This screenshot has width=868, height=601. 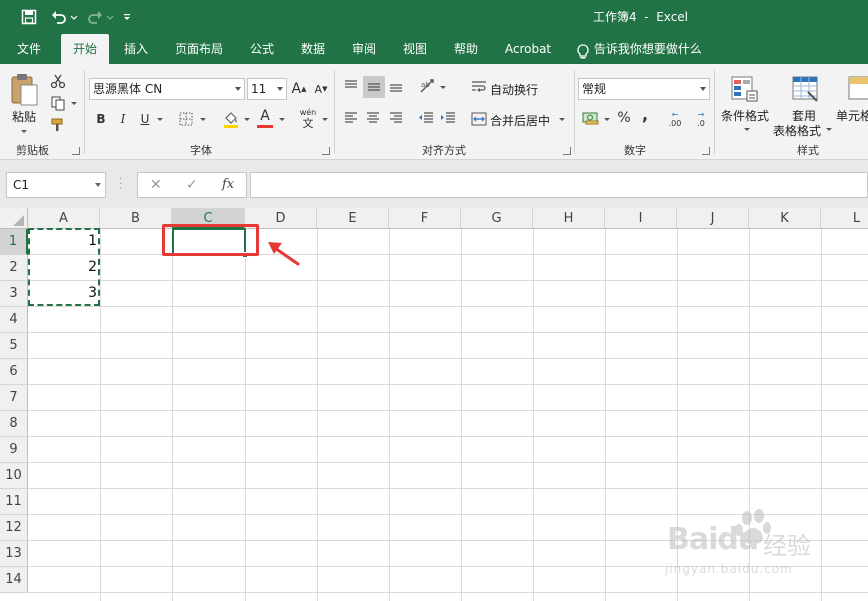 What do you see at coordinates (829, 129) in the screenshot?
I see `format-table-dropdown-icon` at bounding box center [829, 129].